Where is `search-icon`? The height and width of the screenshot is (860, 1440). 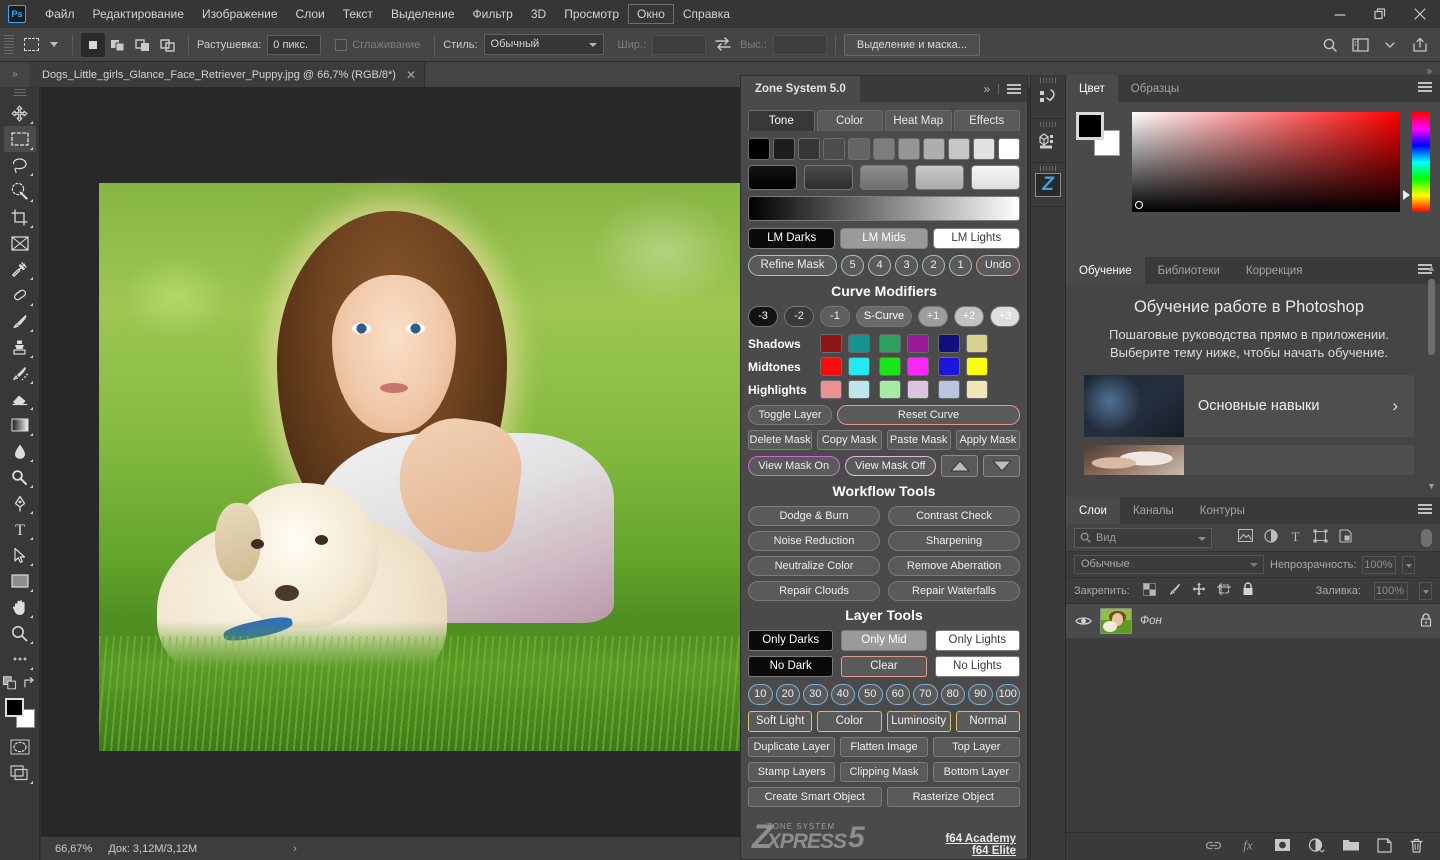 search-icon is located at coordinates (1330, 45).